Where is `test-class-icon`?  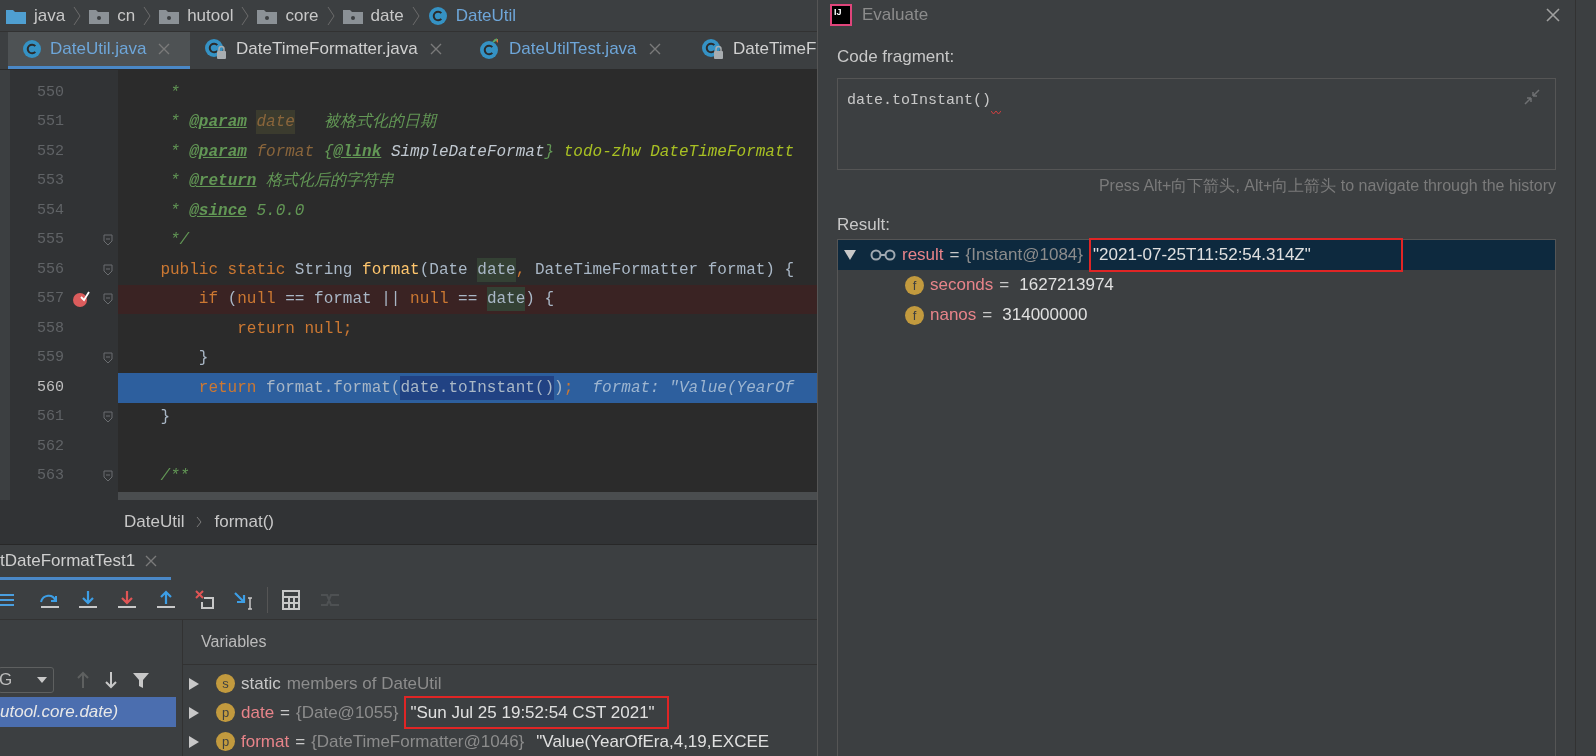
test-class-icon is located at coordinates (490, 49).